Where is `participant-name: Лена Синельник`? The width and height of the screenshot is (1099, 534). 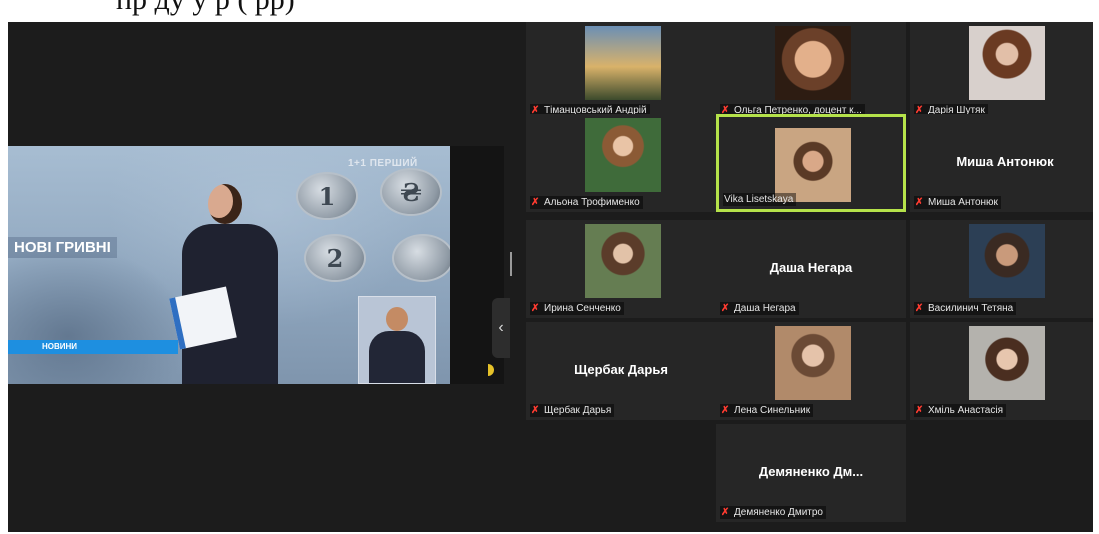 participant-name: Лена Синельник is located at coordinates (772, 410).